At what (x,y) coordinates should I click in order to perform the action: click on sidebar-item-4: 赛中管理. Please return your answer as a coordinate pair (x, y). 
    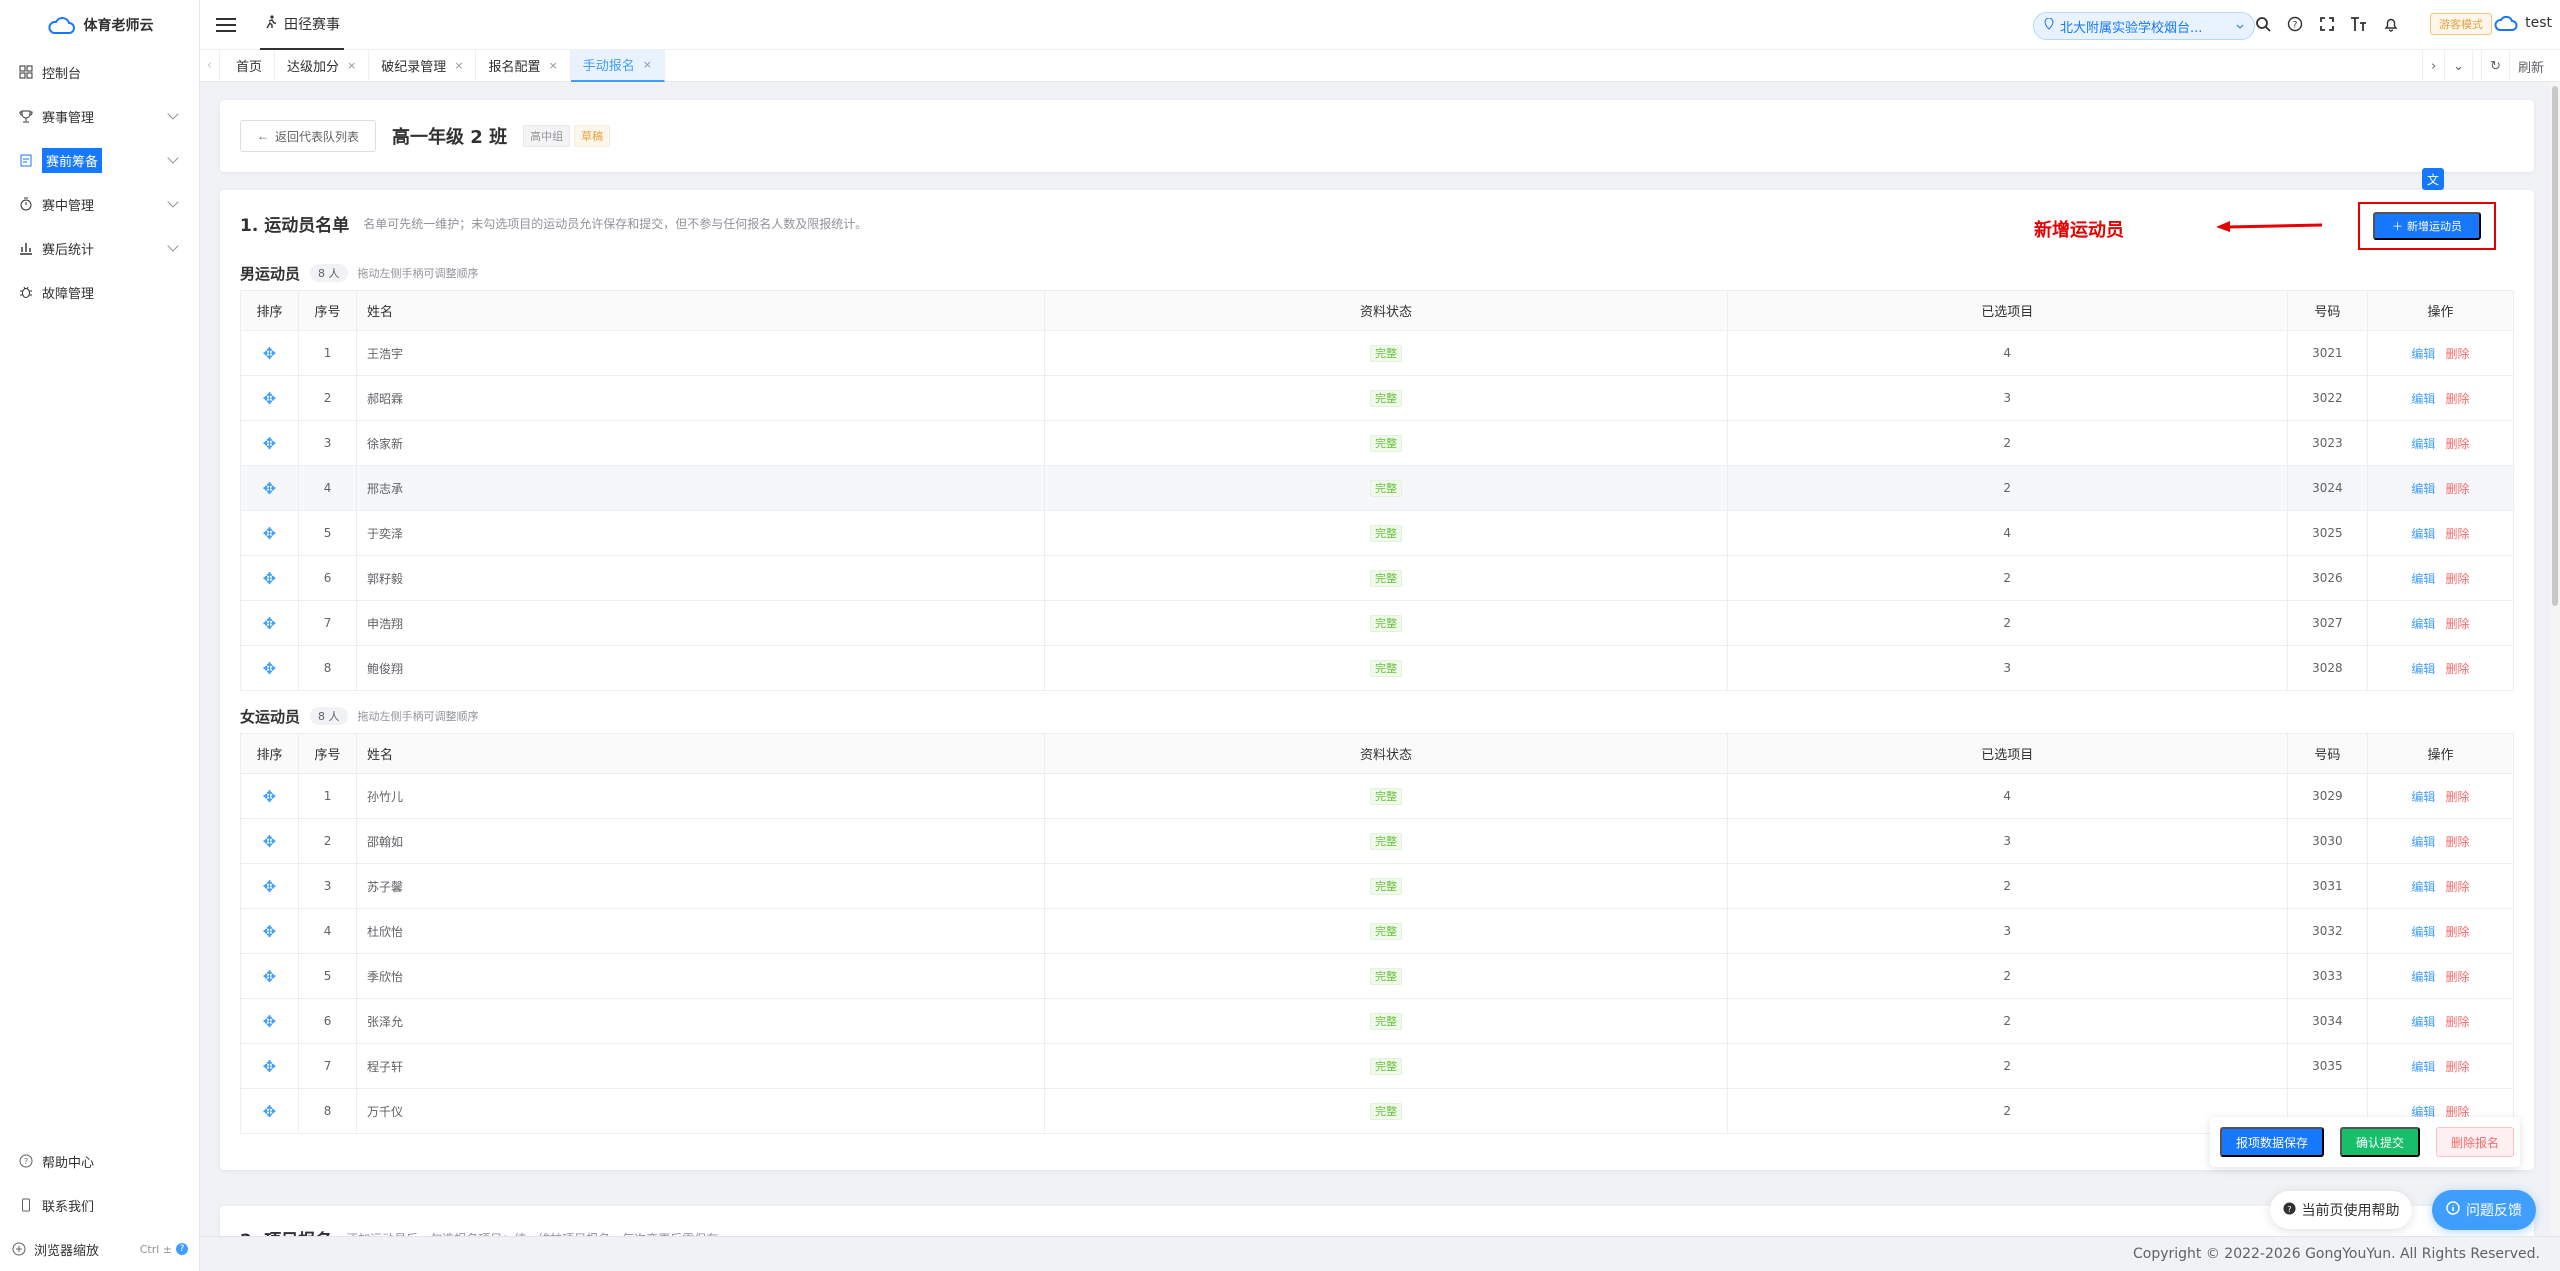
    Looking at the image, I should click on (99, 204).